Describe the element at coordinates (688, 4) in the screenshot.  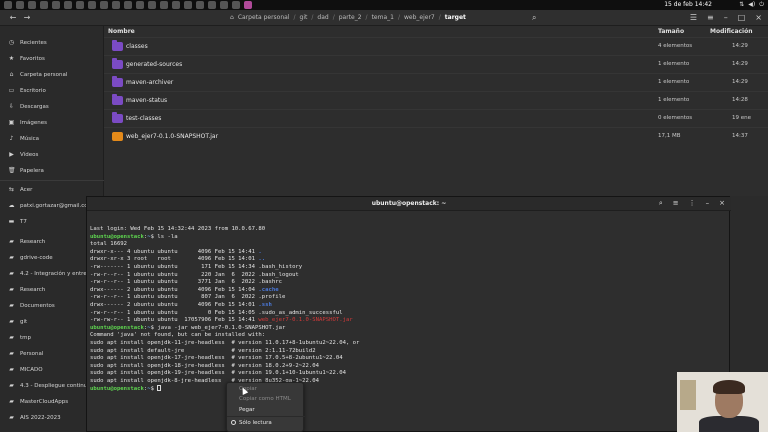
I see `clock: 15 de feb 14:42` at that location.